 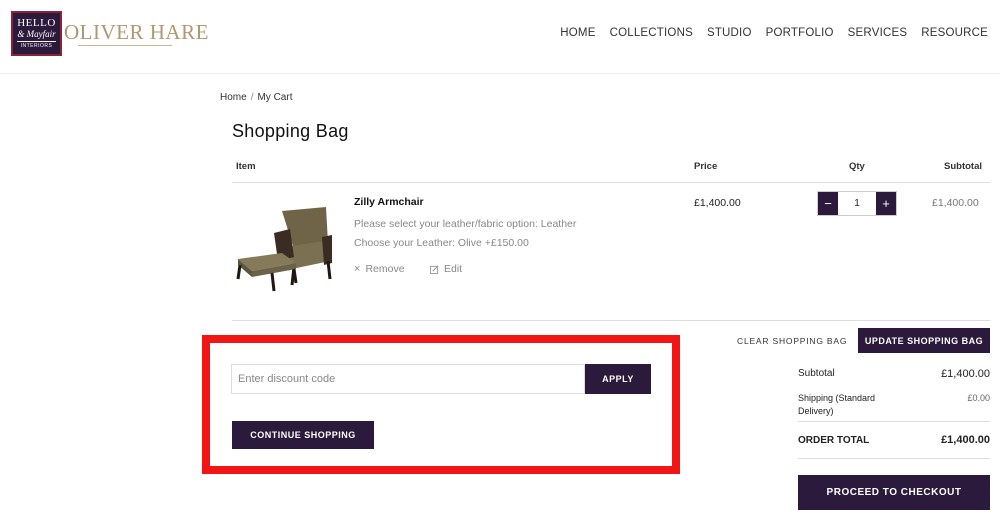 What do you see at coordinates (894, 492) in the screenshot?
I see `proceed-to-checkout-button: PROCEED TO CHECKOUT` at bounding box center [894, 492].